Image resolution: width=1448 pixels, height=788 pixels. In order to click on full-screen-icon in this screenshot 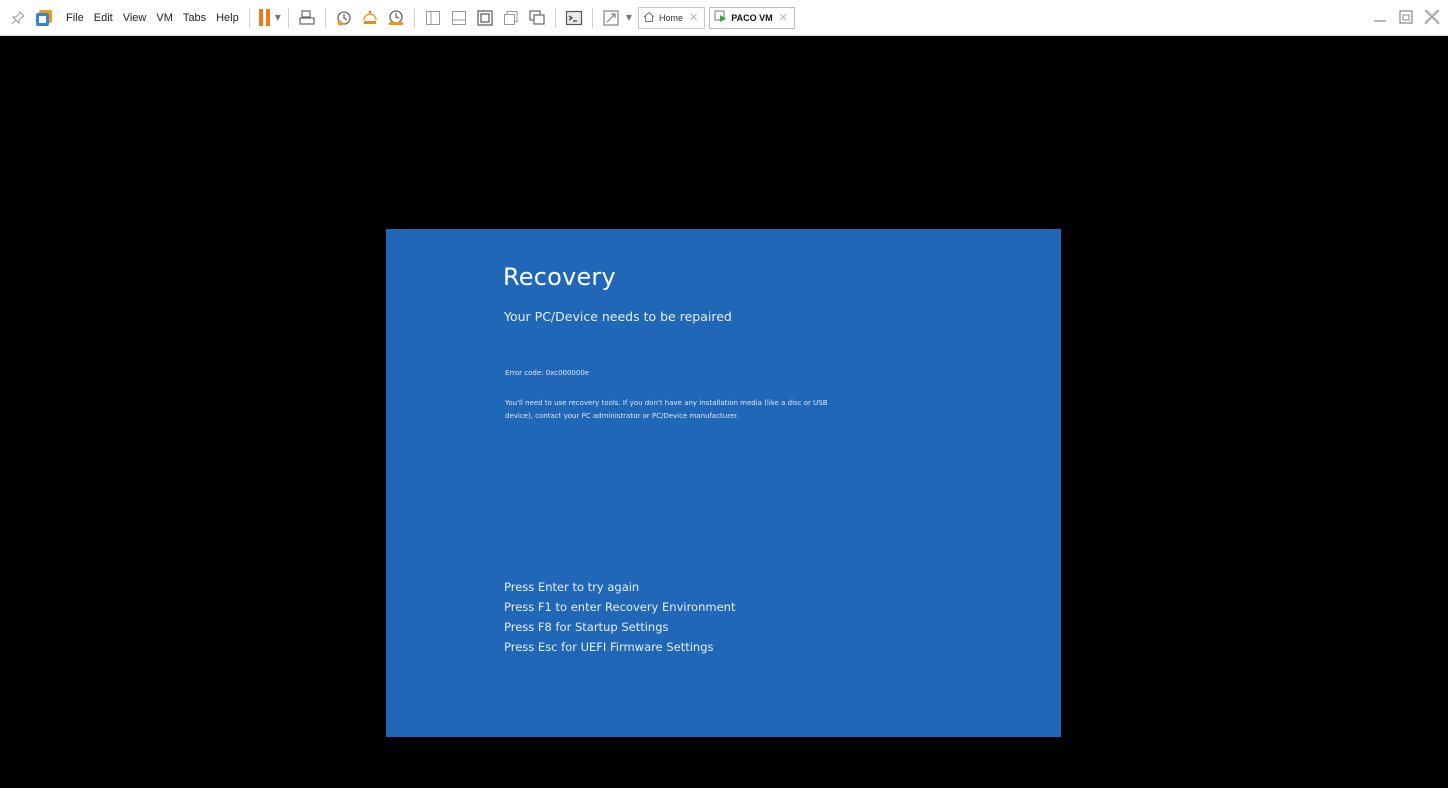, I will do `click(485, 18)`.